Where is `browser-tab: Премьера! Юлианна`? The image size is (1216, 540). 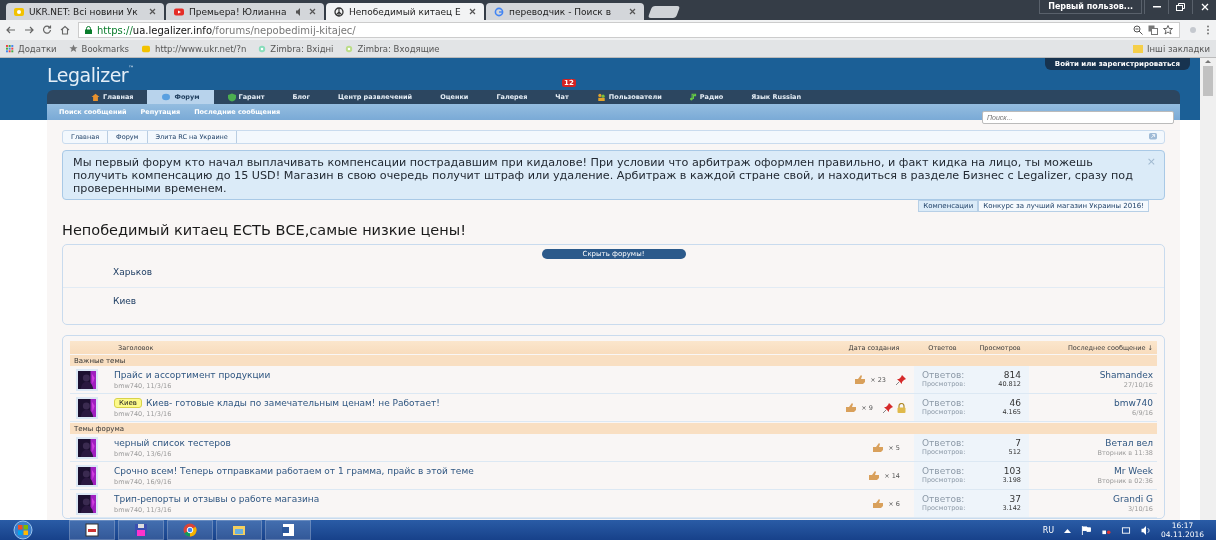
browser-tab: Премьера! Юлианна is located at coordinates (245, 11).